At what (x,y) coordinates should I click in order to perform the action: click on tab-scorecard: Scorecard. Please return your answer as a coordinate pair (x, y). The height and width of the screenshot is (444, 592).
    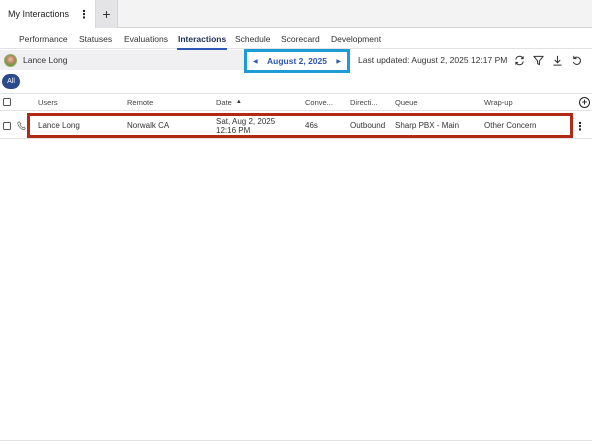
    Looking at the image, I should click on (300, 38).